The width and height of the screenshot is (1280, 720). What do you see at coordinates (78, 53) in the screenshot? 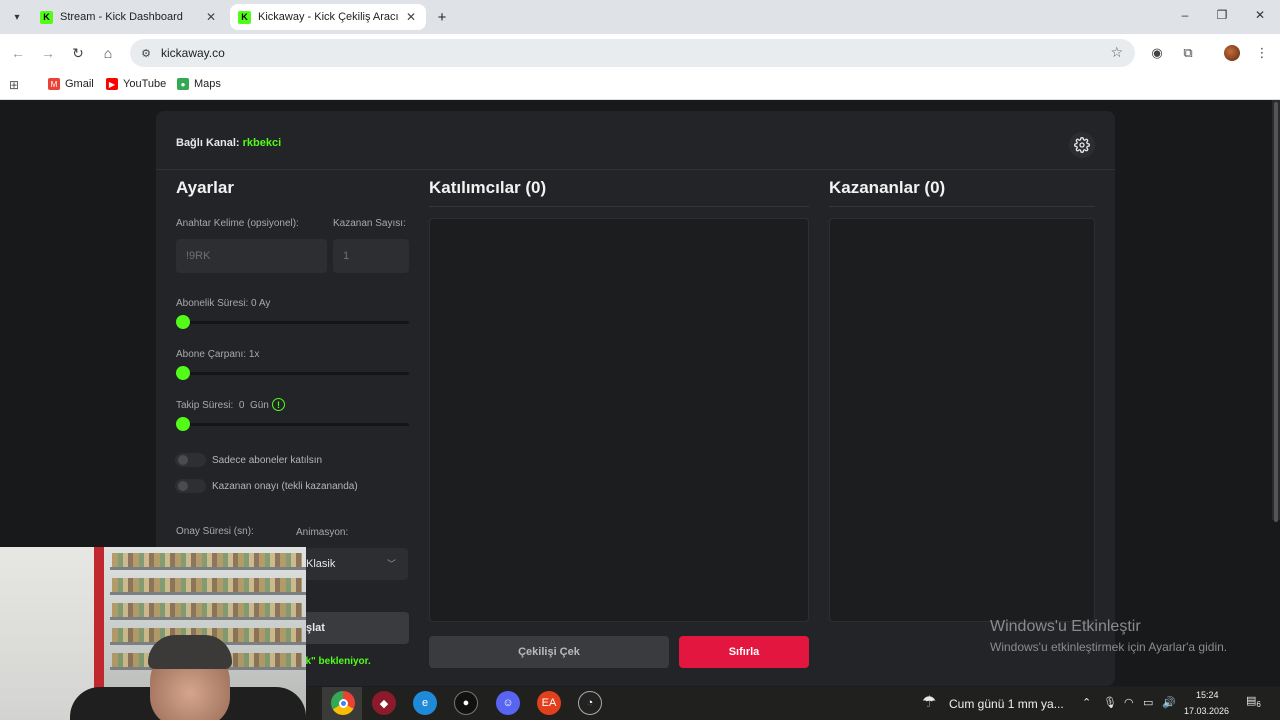
I see `reload-icon: ↻` at bounding box center [78, 53].